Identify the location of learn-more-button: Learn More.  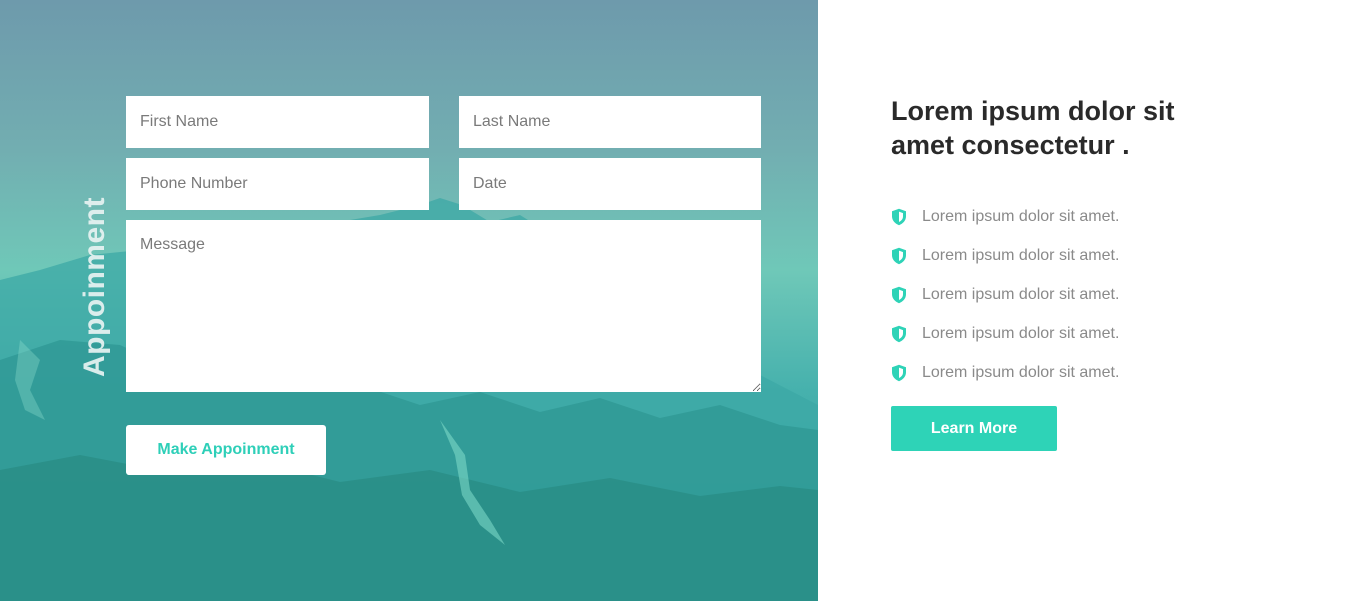
(974, 428).